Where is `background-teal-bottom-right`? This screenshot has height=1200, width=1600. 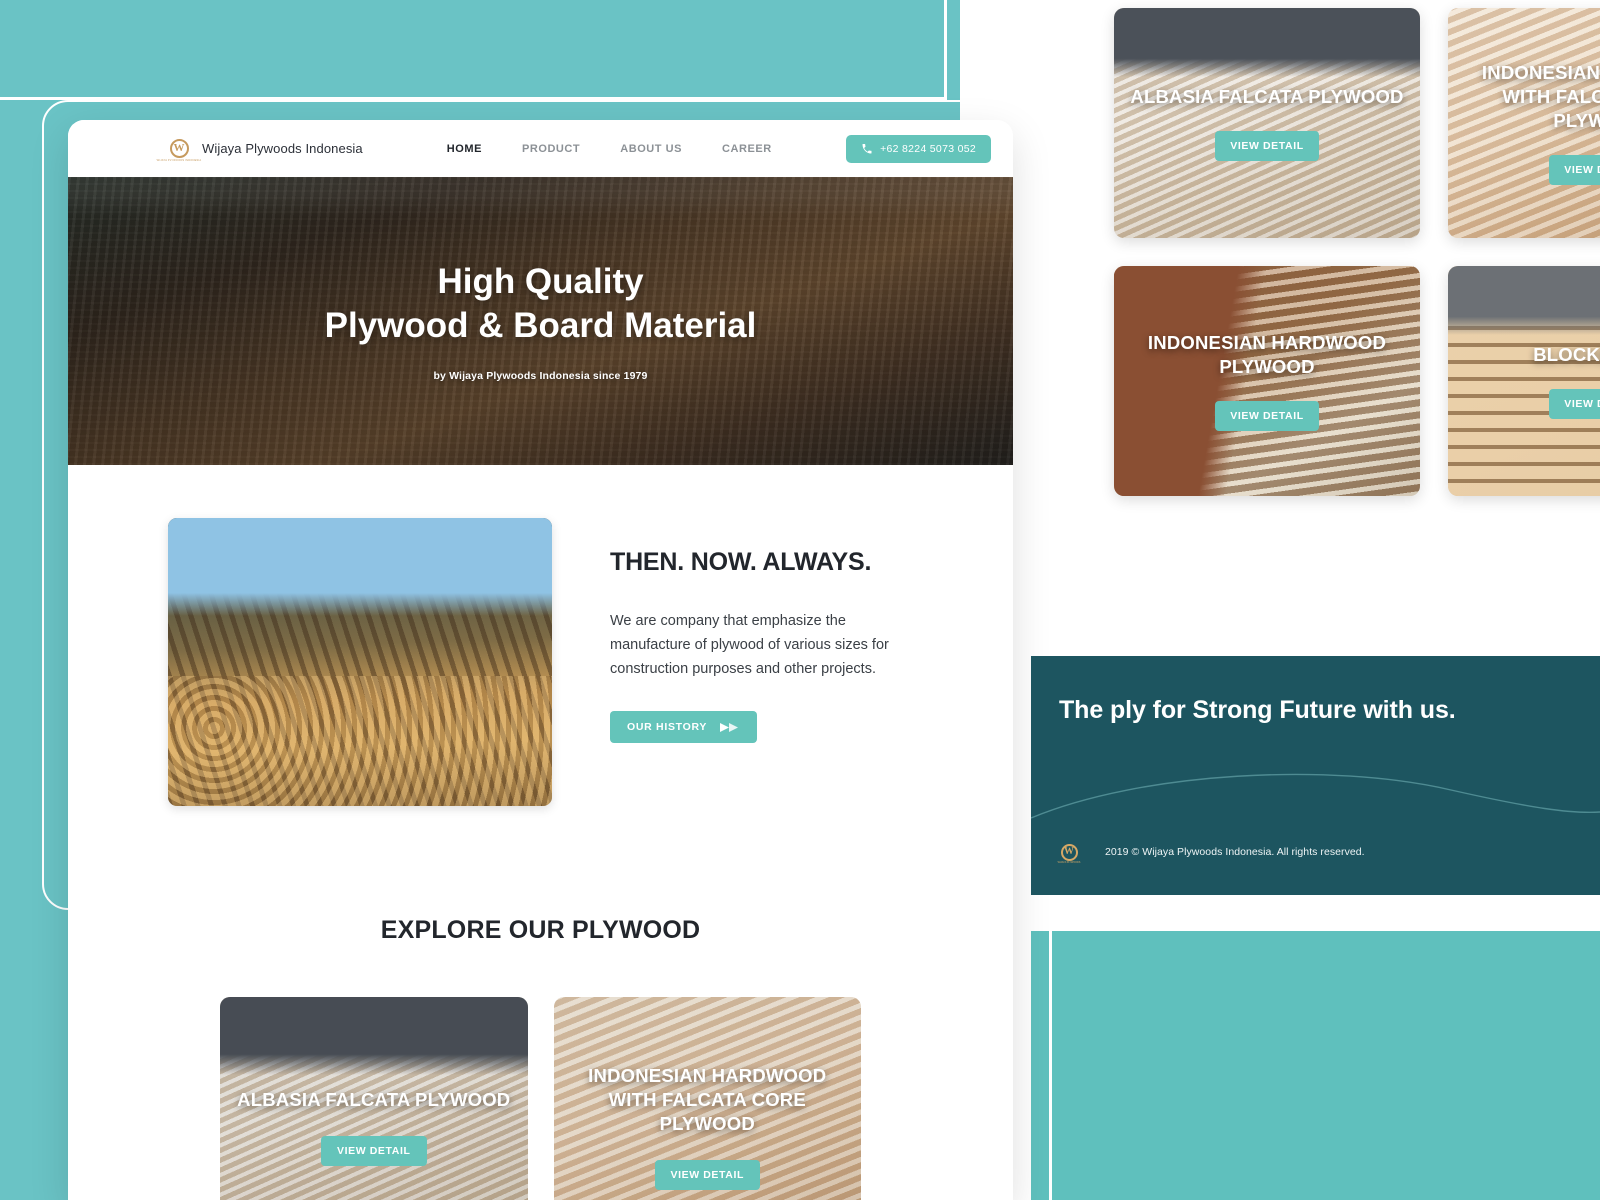 background-teal-bottom-right is located at coordinates (1315, 1065).